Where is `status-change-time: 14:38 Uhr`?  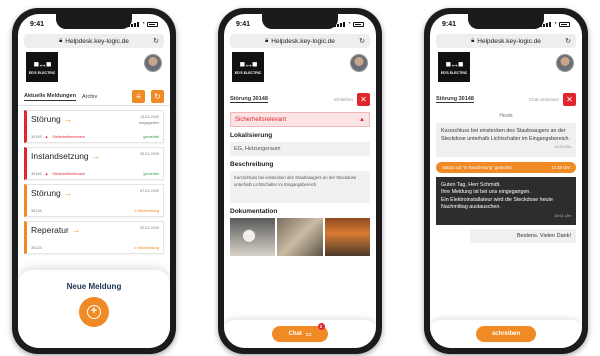 status-change-time: 14:38 Uhr is located at coordinates (560, 167).